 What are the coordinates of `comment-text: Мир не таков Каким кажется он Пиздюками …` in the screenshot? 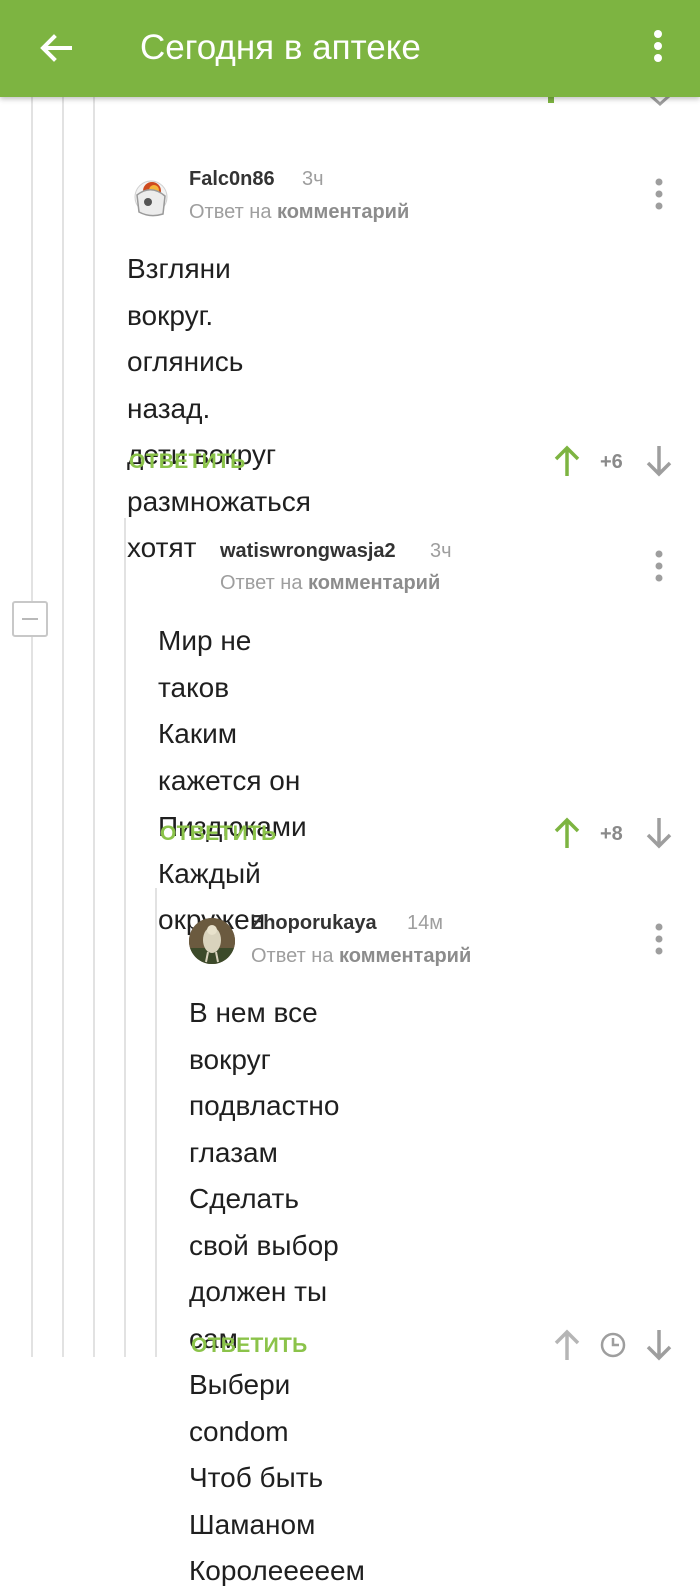 It's located at (232, 780).